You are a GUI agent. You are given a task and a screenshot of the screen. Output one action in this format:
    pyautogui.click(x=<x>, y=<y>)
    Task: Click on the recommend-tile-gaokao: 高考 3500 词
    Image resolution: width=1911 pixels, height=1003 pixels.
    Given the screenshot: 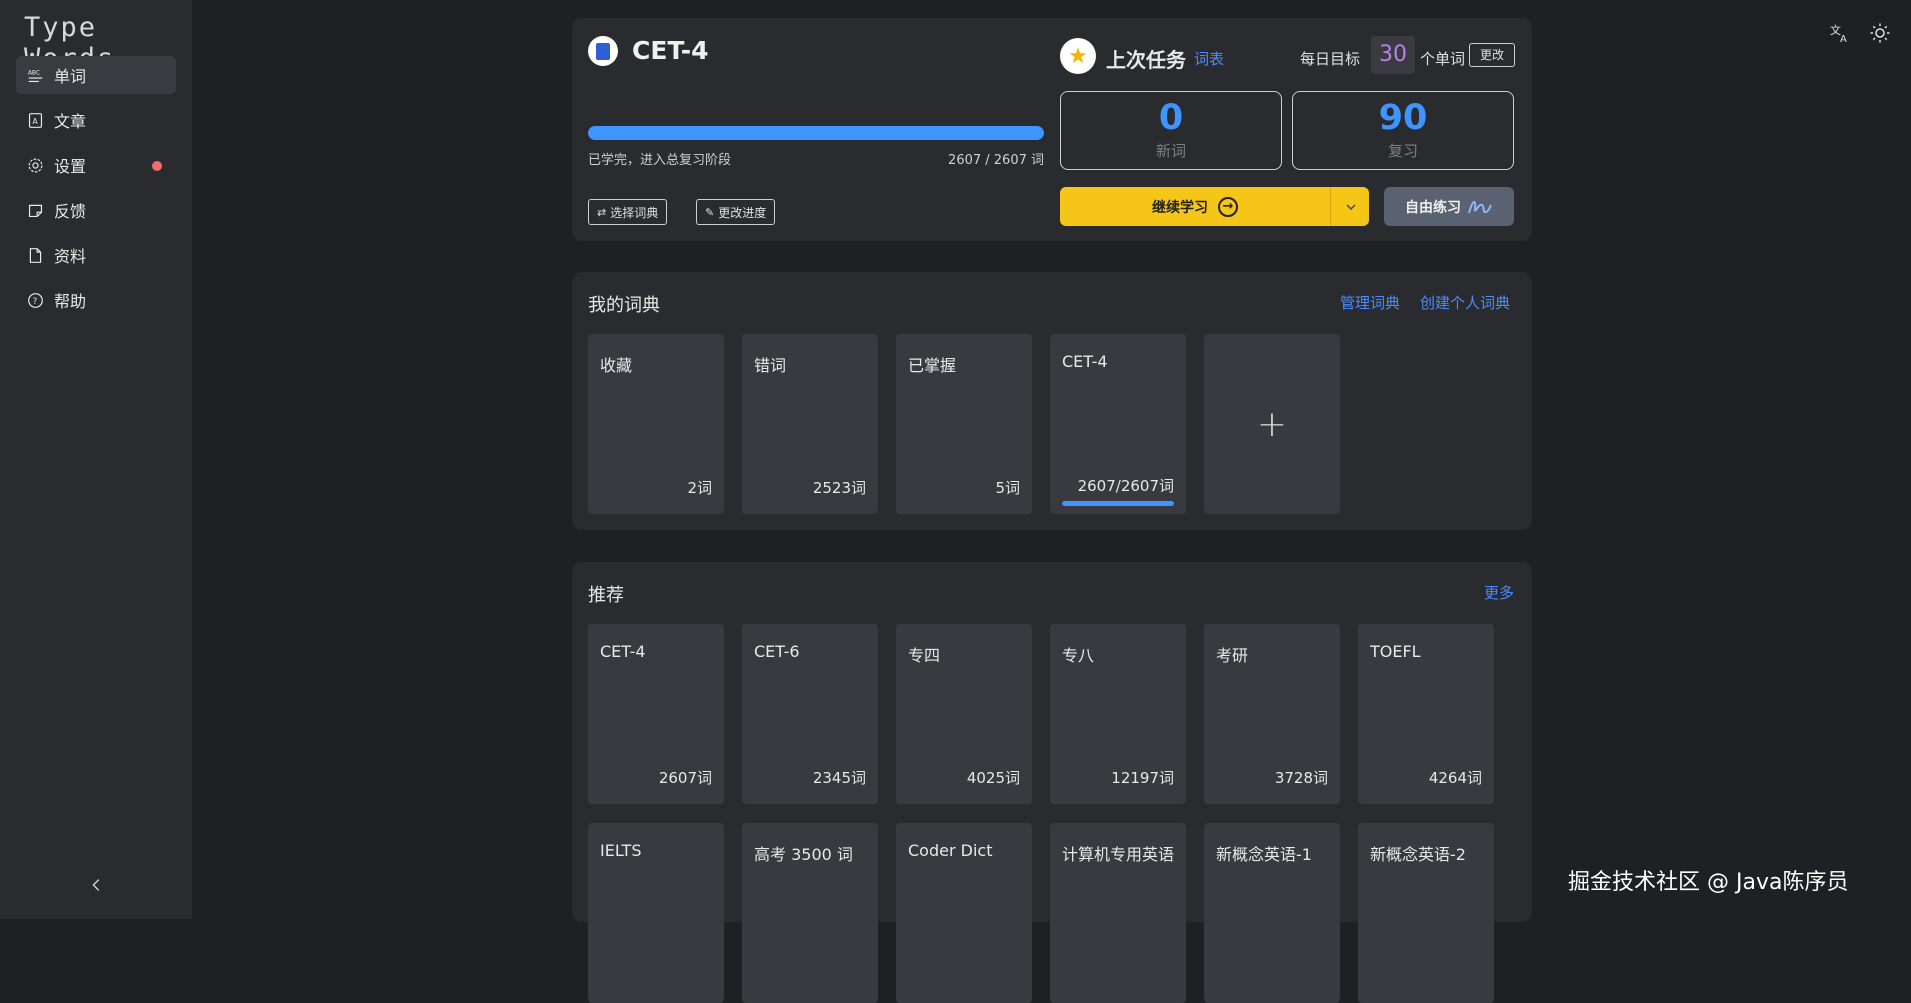 What is the action you would take?
    pyautogui.click(x=810, y=913)
    